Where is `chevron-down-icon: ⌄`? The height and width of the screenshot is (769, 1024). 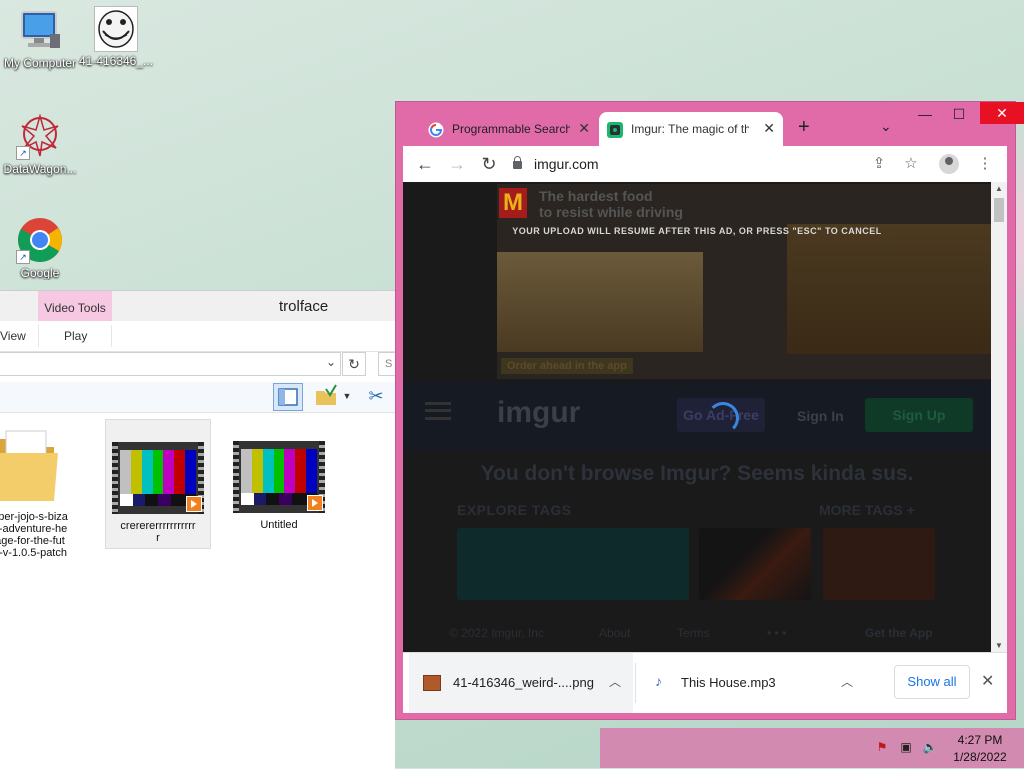
chevron-down-icon: ⌄ is located at coordinates (331, 362).